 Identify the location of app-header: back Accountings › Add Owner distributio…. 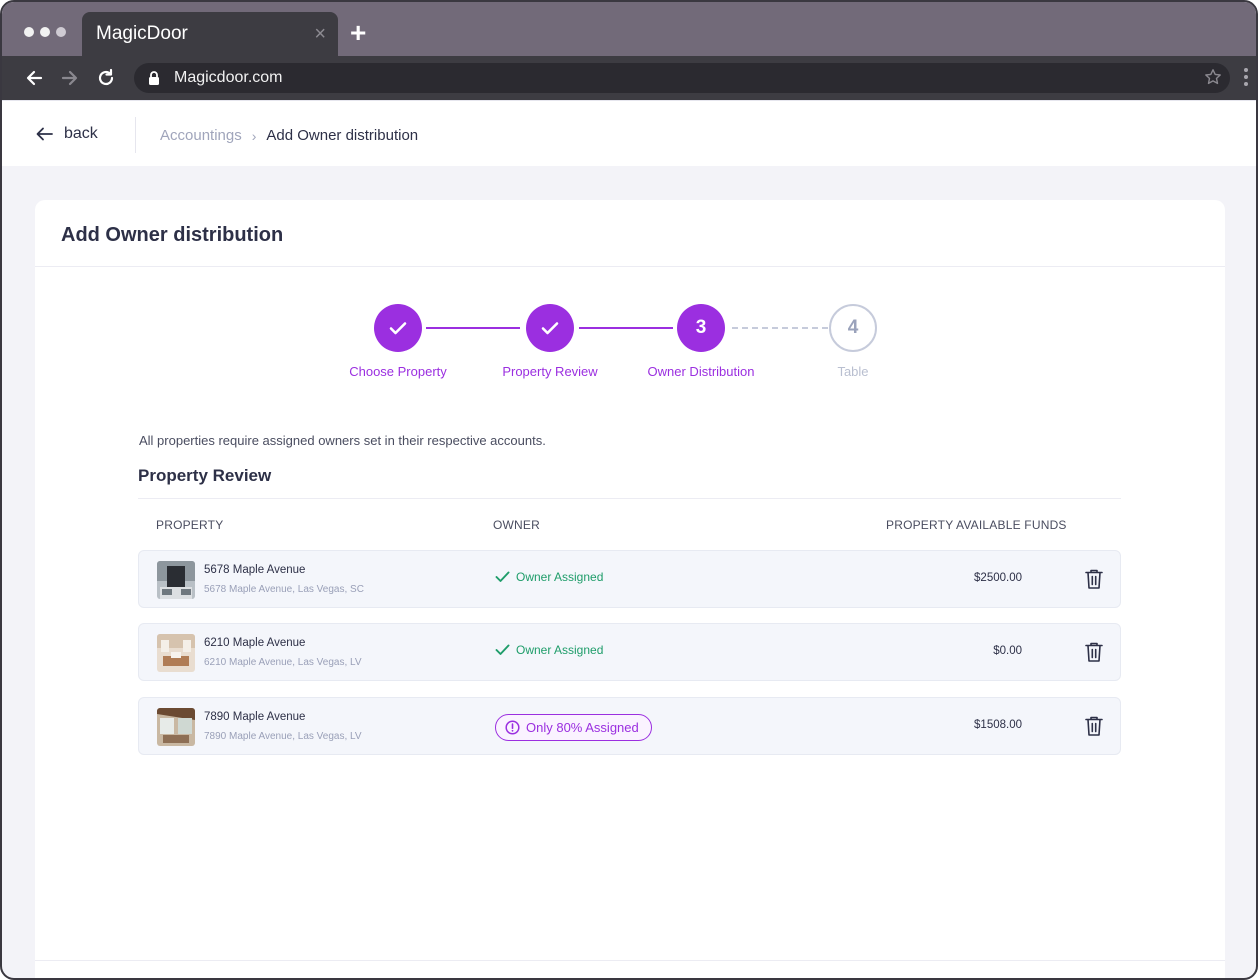
(629, 133).